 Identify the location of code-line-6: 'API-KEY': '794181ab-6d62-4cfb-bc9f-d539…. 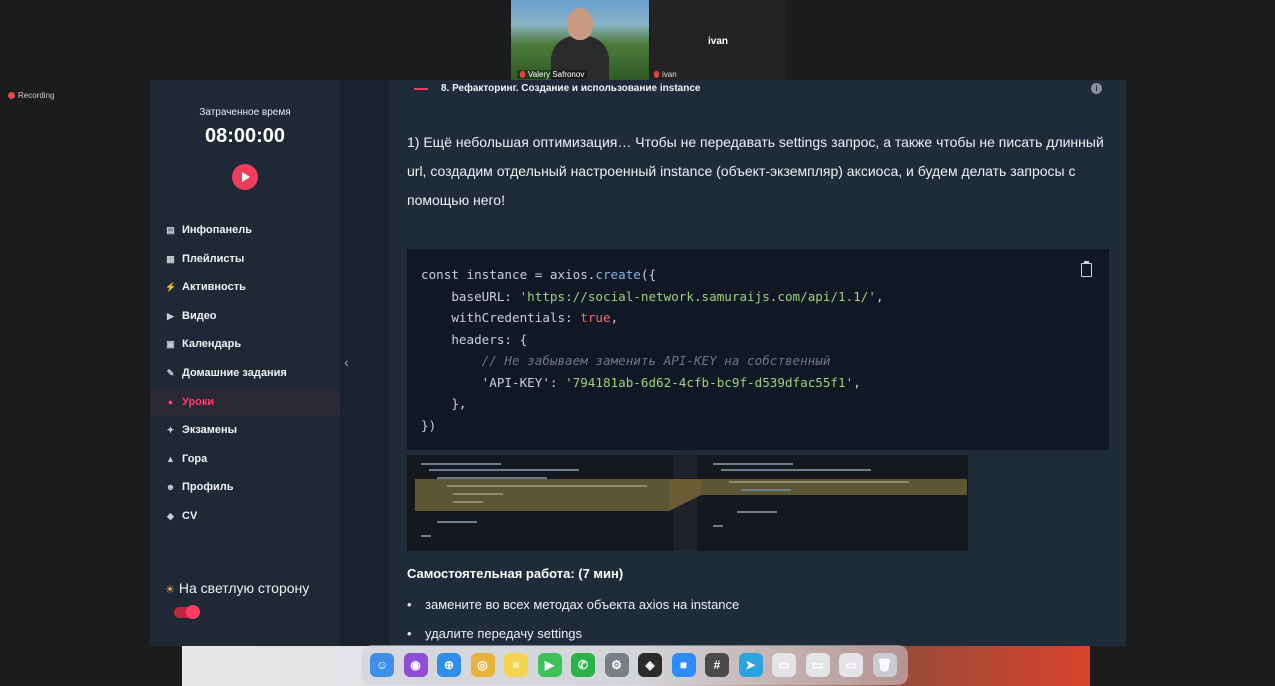
(641, 382).